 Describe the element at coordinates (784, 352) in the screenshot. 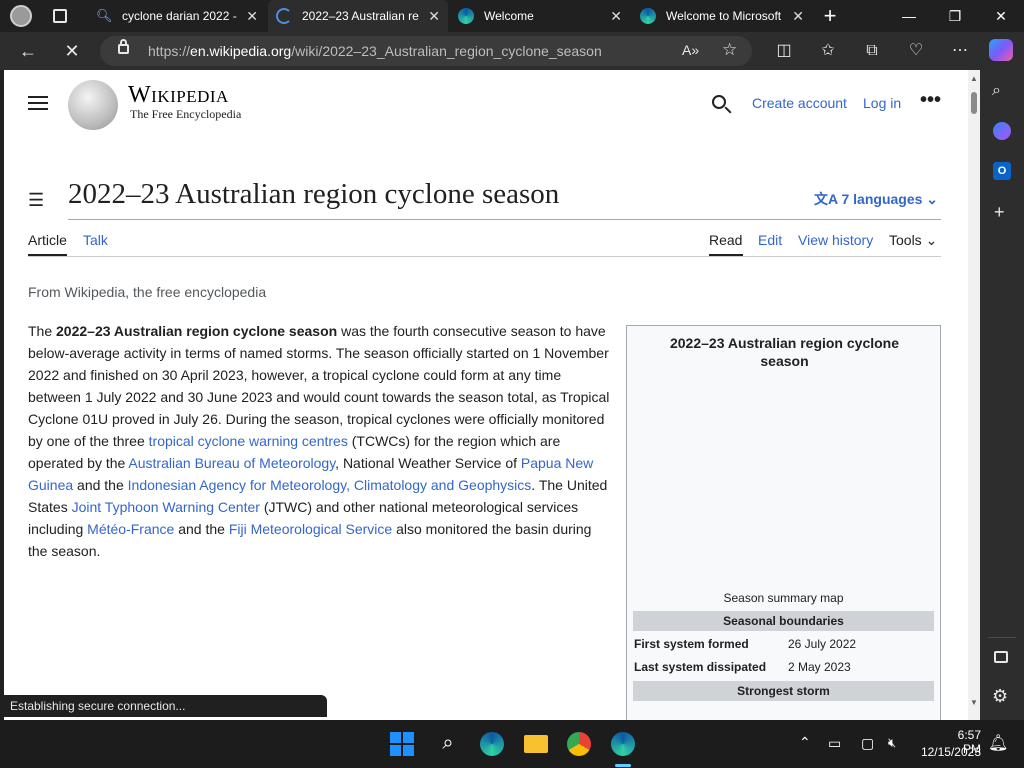

I see `infobox-title: 2022–23 Australian region cyclone season` at that location.